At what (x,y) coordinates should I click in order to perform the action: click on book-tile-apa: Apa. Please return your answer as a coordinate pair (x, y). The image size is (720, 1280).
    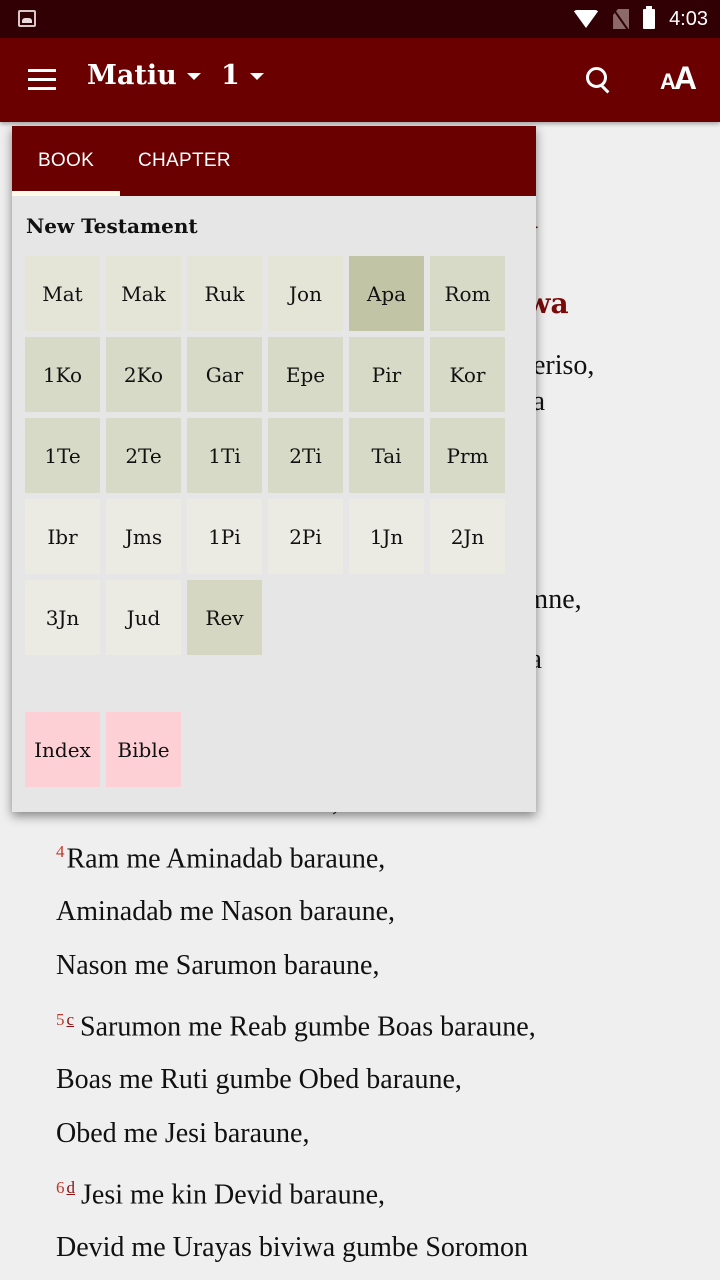
    Looking at the image, I should click on (386, 293).